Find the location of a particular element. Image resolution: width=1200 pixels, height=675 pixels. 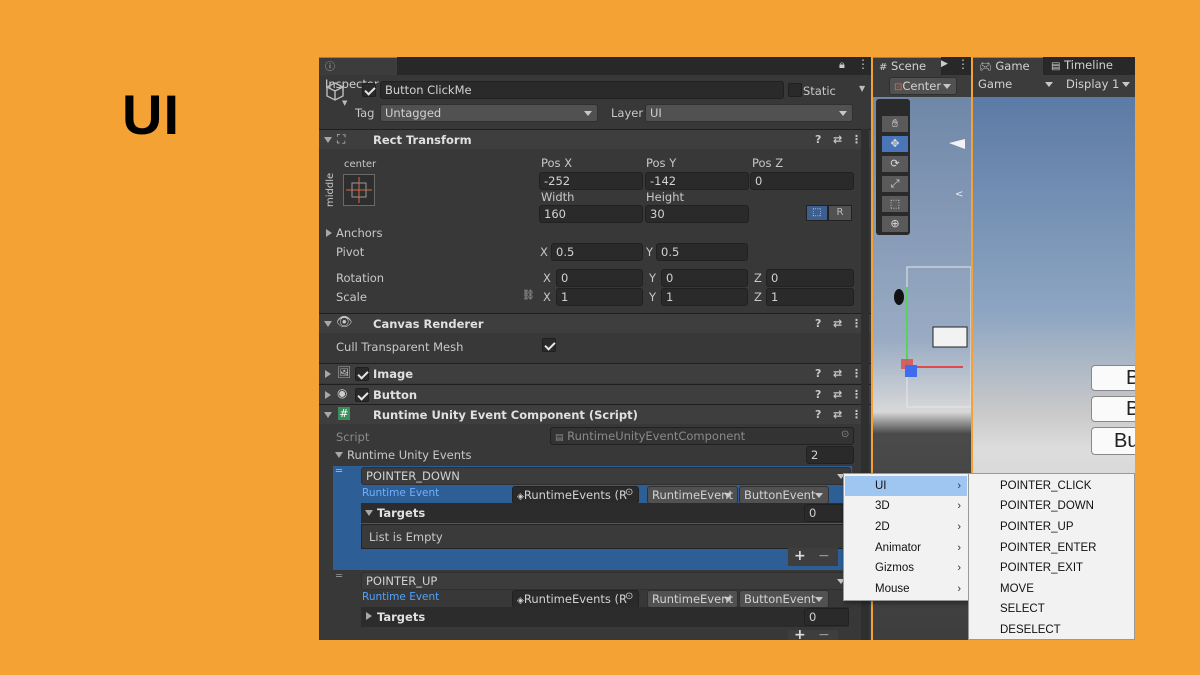

button-event-dropdown-0: ButtonEvent is located at coordinates (784, 495).